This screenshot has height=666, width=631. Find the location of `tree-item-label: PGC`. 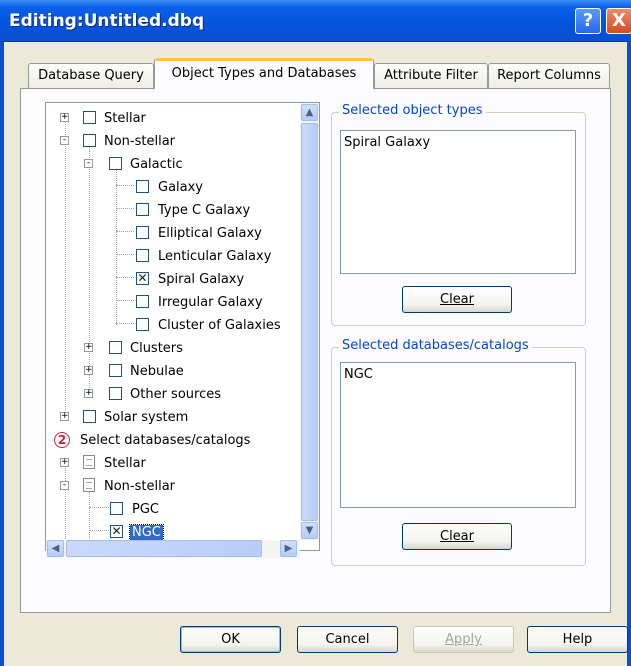

tree-item-label: PGC is located at coordinates (145, 509).